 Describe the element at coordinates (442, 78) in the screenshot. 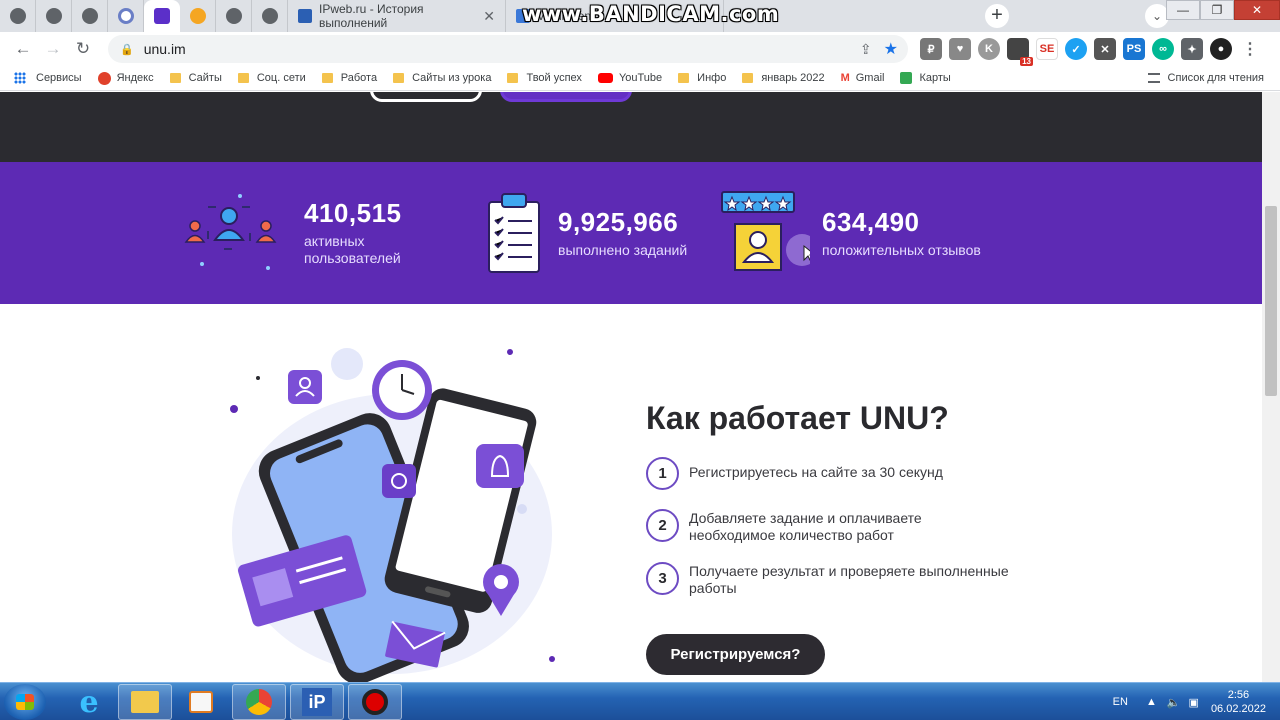

I see `bookmark-folder: Сайты из урока` at that location.